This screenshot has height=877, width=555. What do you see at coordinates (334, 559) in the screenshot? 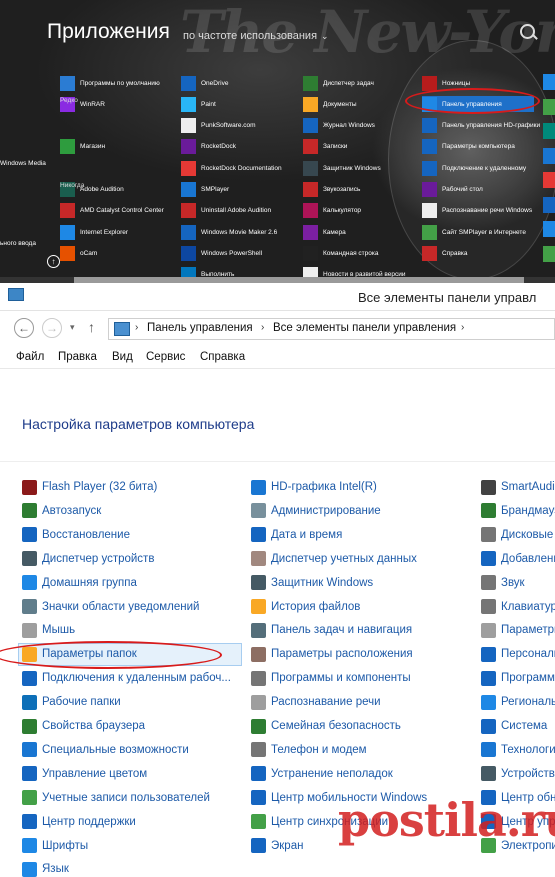
I see `control-panel-item: Диспетчер учетных данных` at bounding box center [334, 559].